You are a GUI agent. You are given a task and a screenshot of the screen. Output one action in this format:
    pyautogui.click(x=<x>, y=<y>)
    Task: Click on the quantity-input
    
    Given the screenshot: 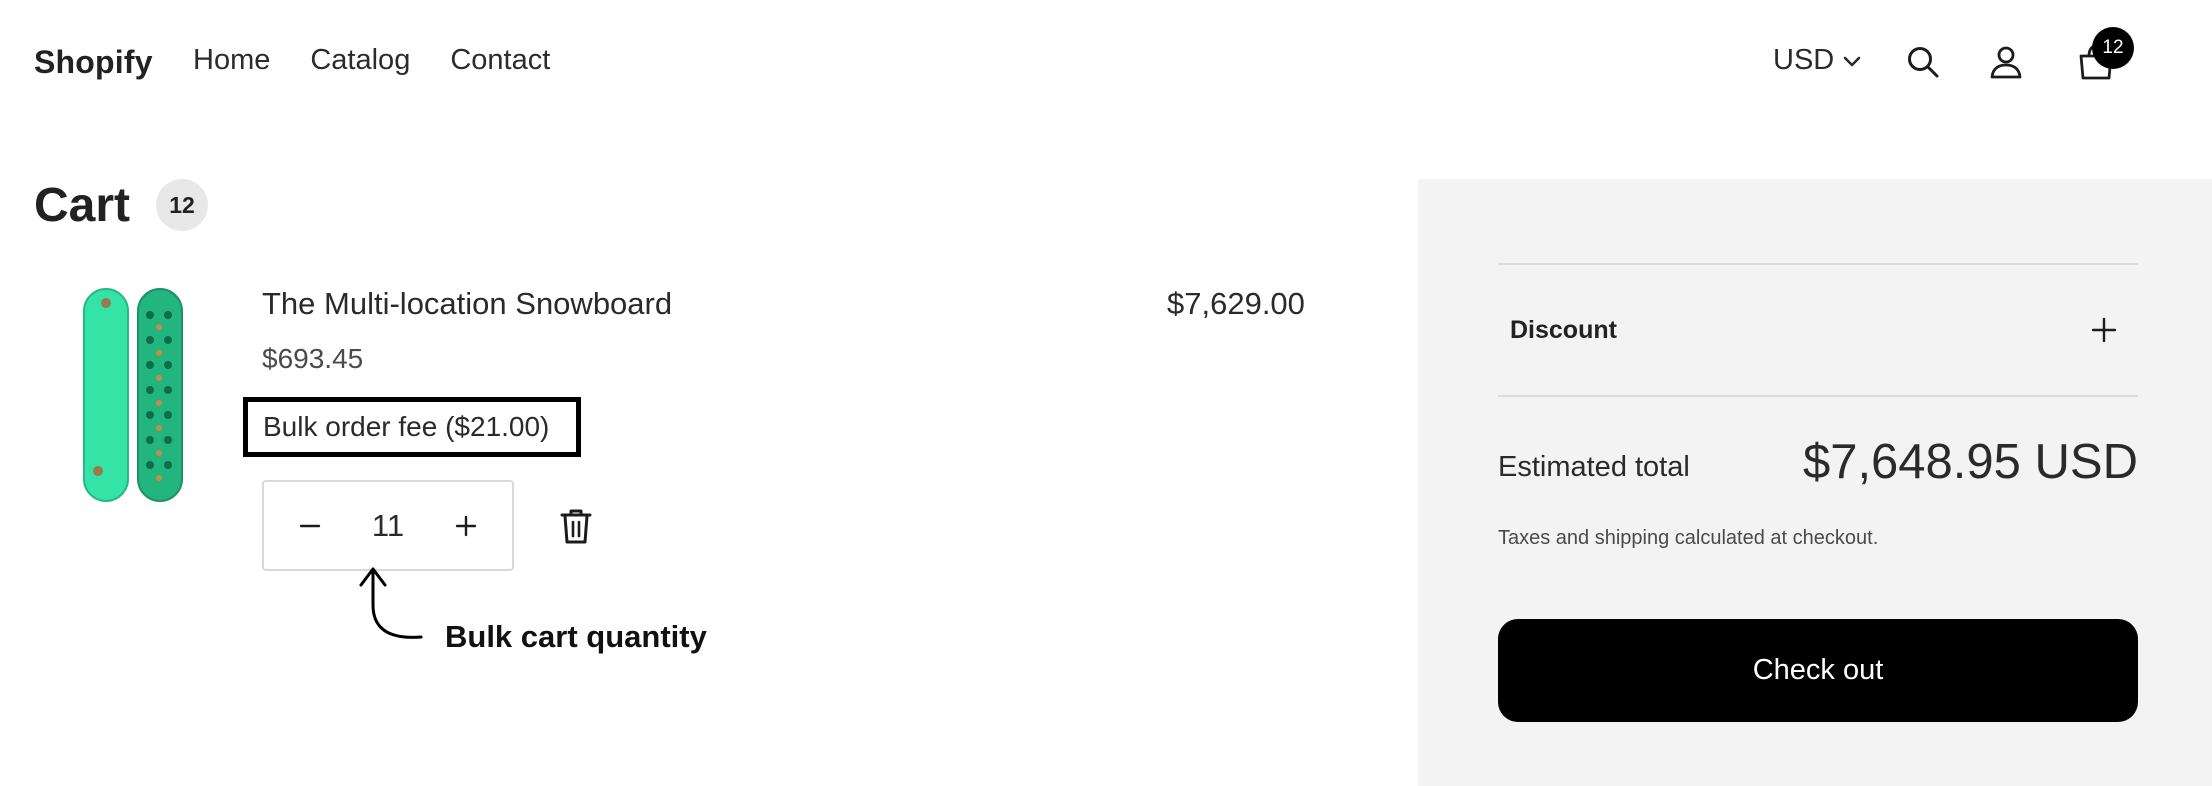 What is the action you would take?
    pyautogui.click(x=388, y=525)
    